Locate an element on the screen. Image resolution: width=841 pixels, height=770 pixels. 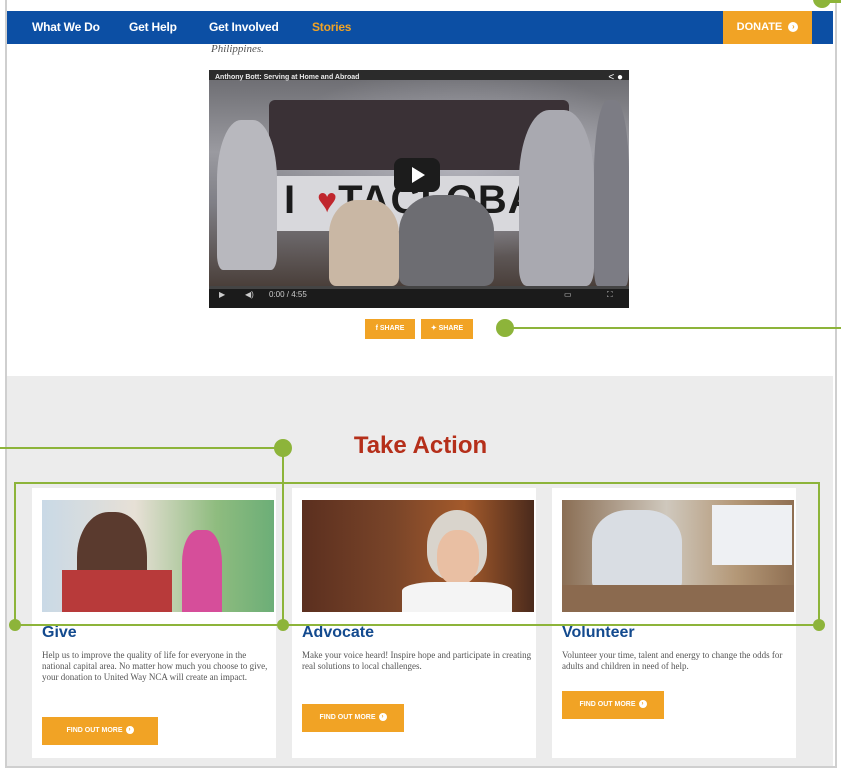
nav-item-get-help: Get Help is located at coordinates (153, 27).